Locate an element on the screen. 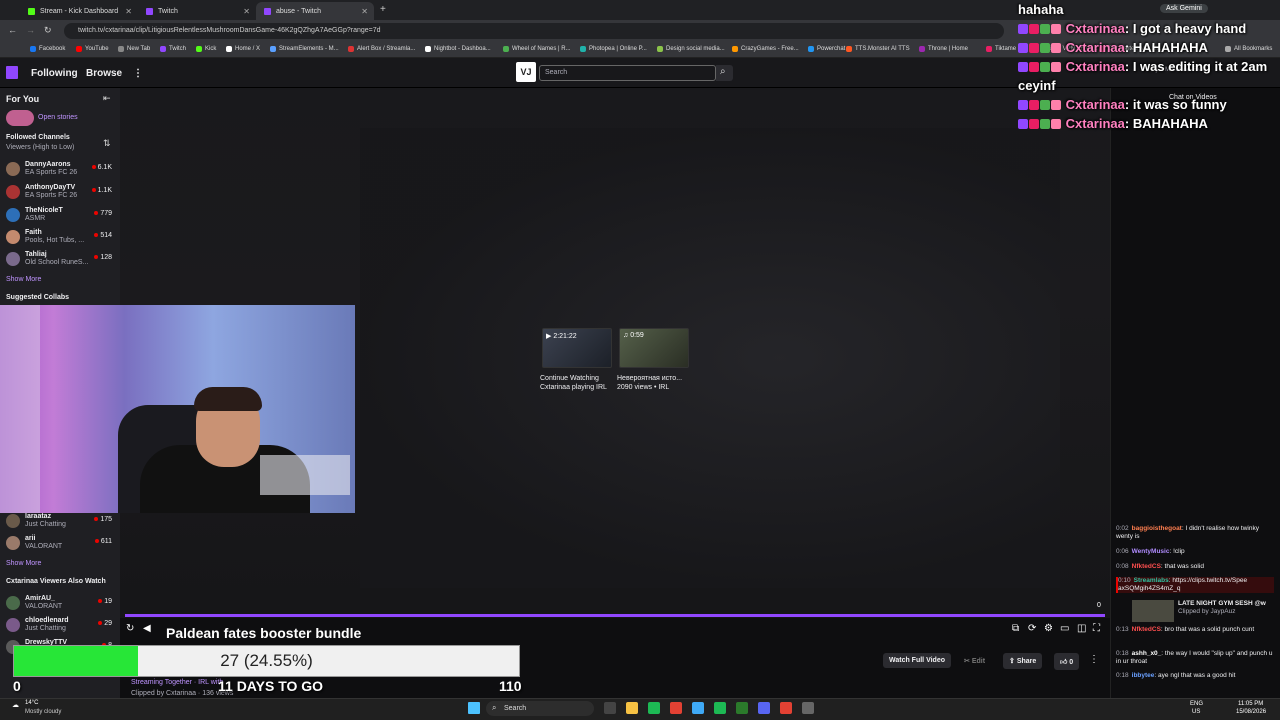  chat-badge-icon is located at coordinates (1045, 105).